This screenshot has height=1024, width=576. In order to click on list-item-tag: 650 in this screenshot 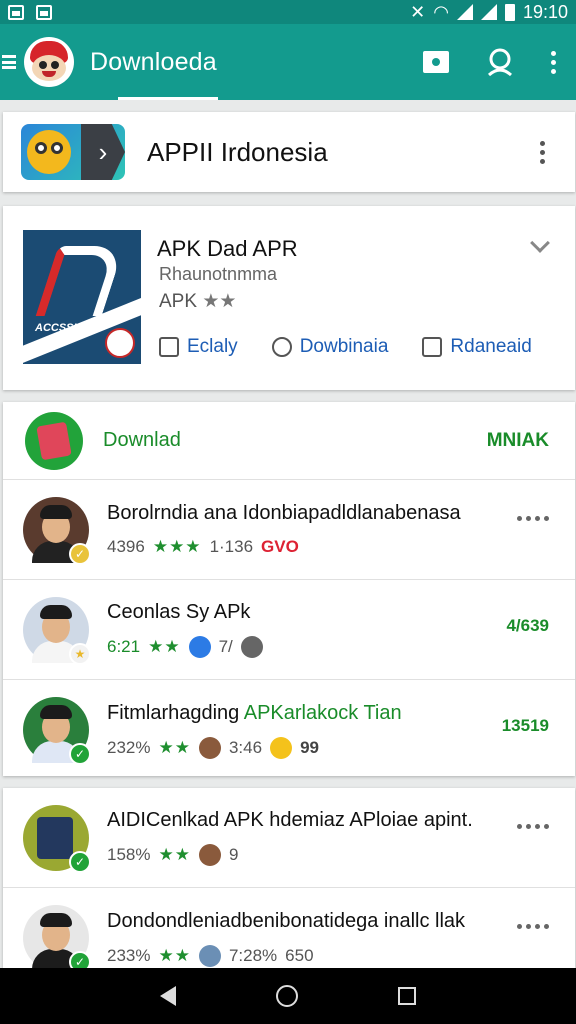, I will do `click(299, 955)`.